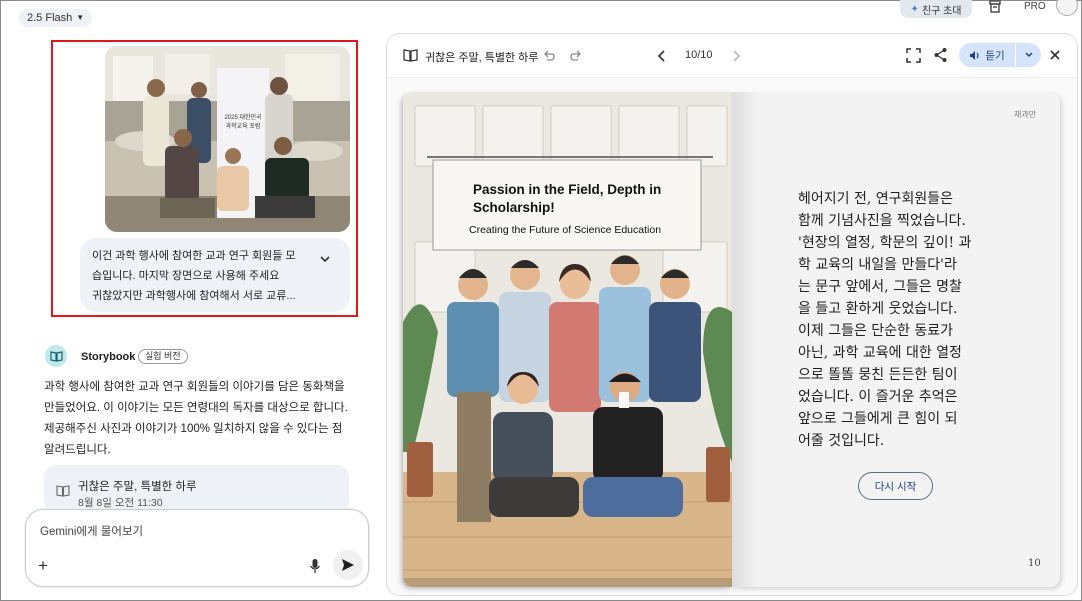  I want to click on invite-label: 친구 초대, so click(941, 11).